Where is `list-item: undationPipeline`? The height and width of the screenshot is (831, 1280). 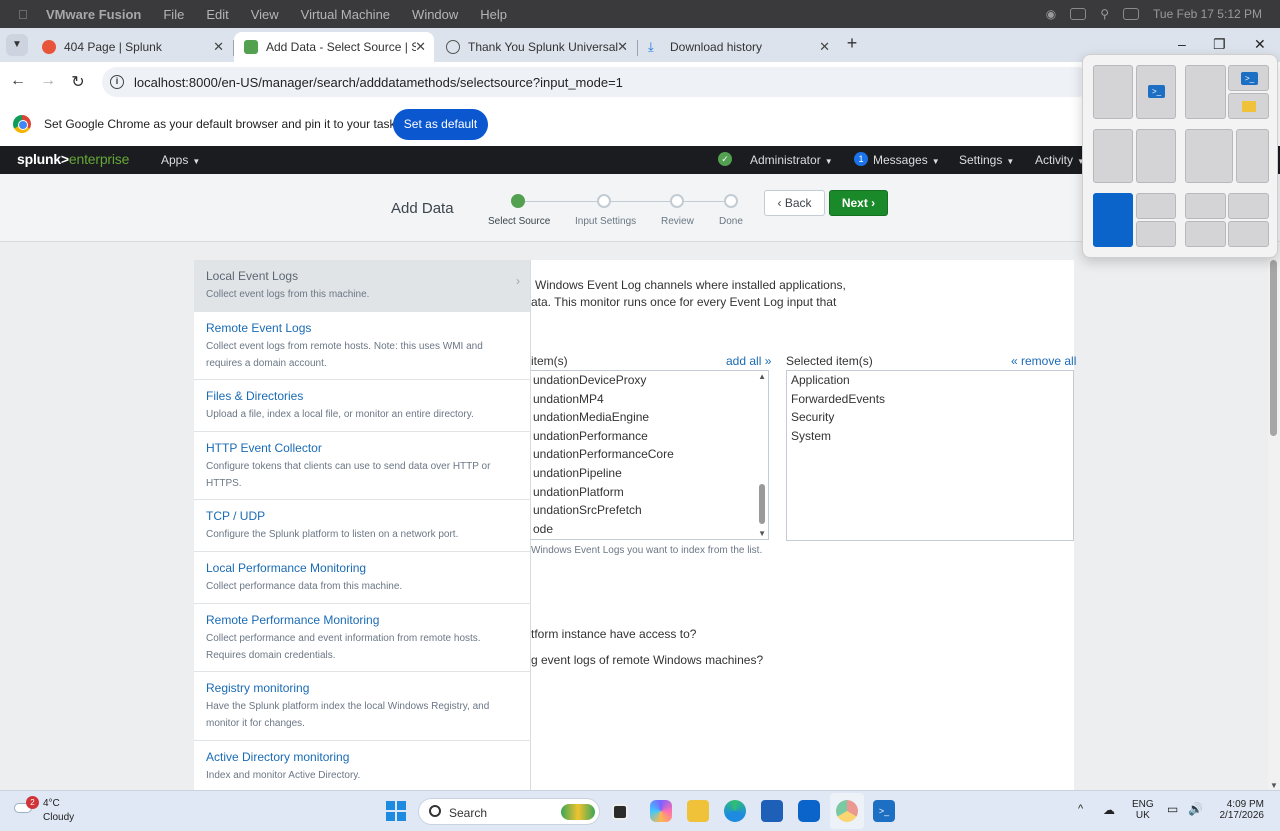
list-item: undationPipeline is located at coordinates (649, 473).